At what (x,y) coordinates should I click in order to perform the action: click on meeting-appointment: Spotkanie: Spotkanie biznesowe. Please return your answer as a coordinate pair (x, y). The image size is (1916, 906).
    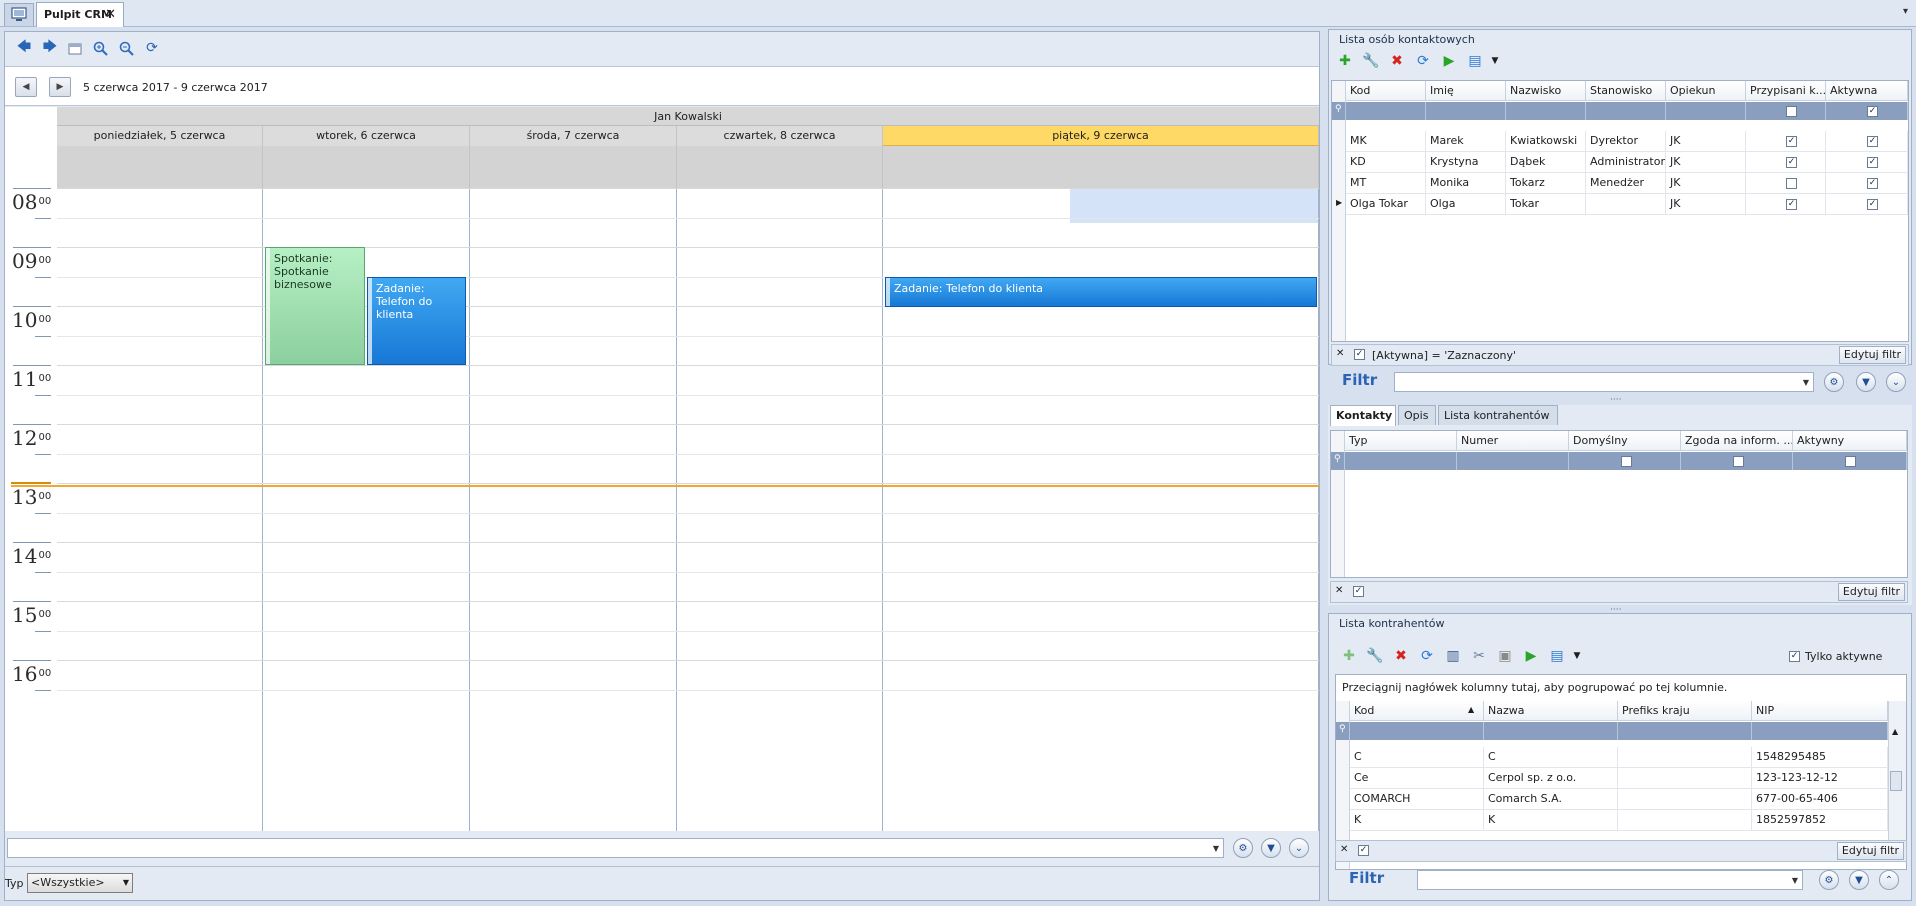
    Looking at the image, I should click on (315, 306).